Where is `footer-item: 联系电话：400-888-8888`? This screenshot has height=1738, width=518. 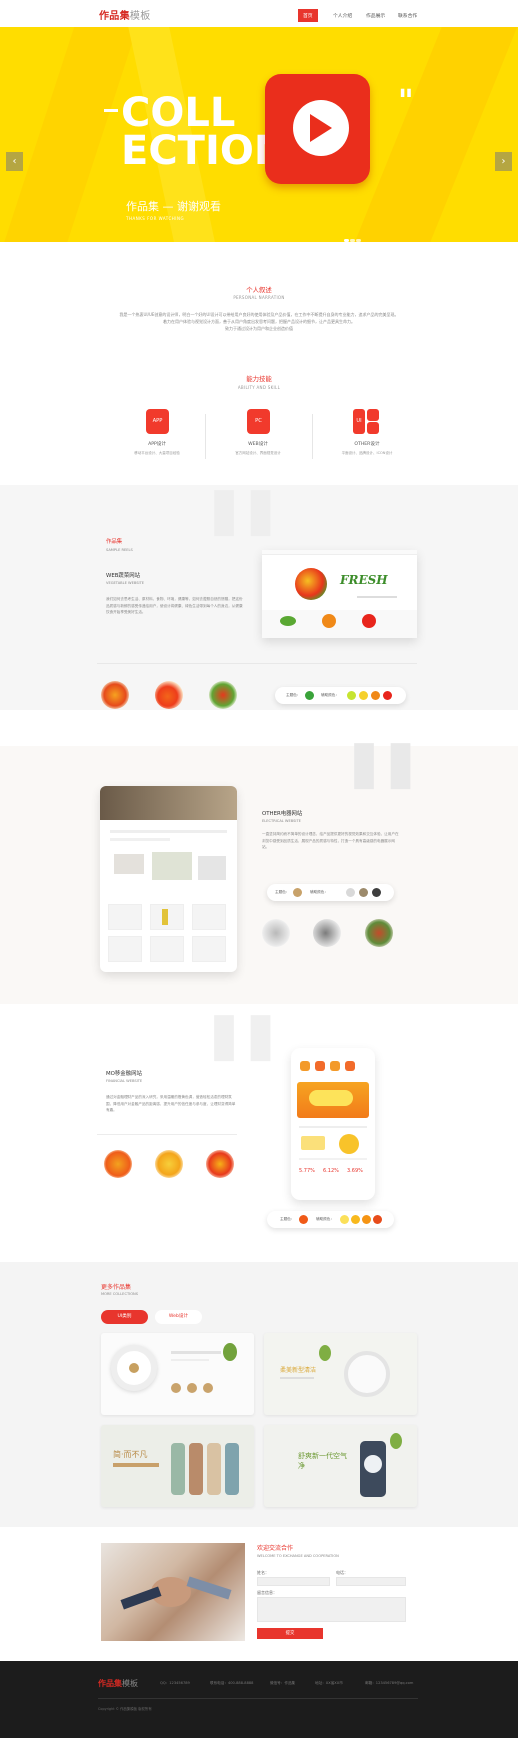 footer-item: 联系电话：400-888-8888 is located at coordinates (232, 1683).